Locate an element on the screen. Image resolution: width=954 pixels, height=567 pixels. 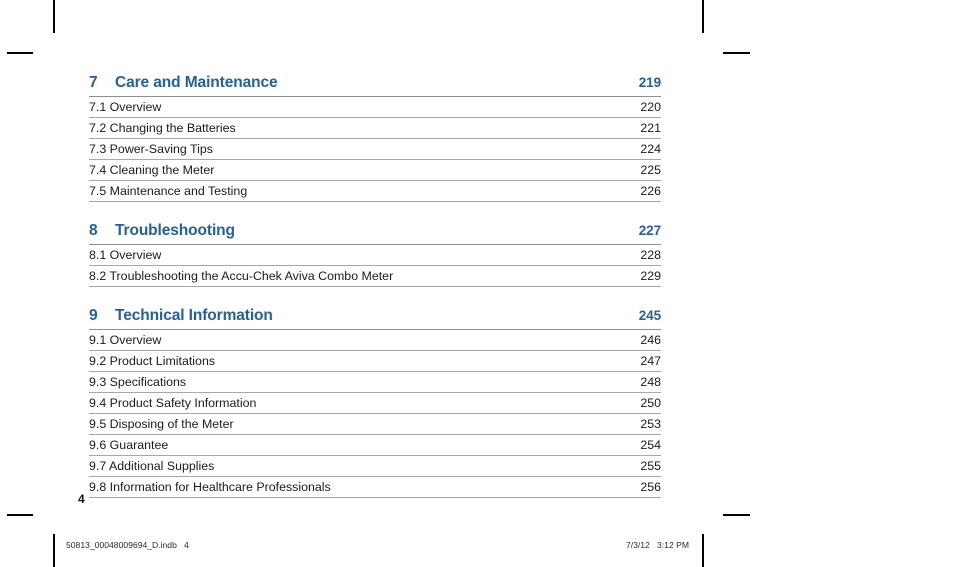
toc-entry-label: 9.5 Disposing of the Meter is located at coordinates (161, 424).